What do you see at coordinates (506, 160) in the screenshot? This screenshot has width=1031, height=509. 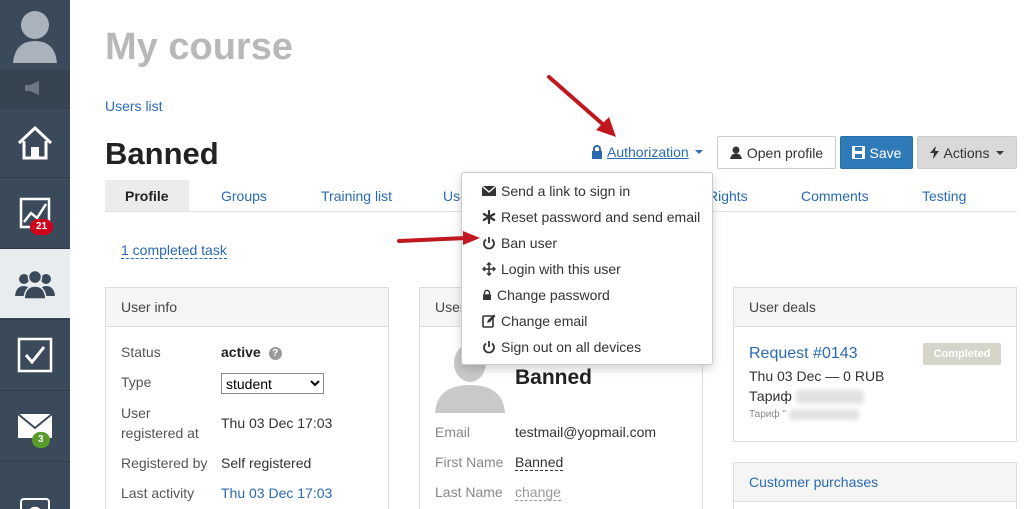 I see `annotation-arrows` at bounding box center [506, 160].